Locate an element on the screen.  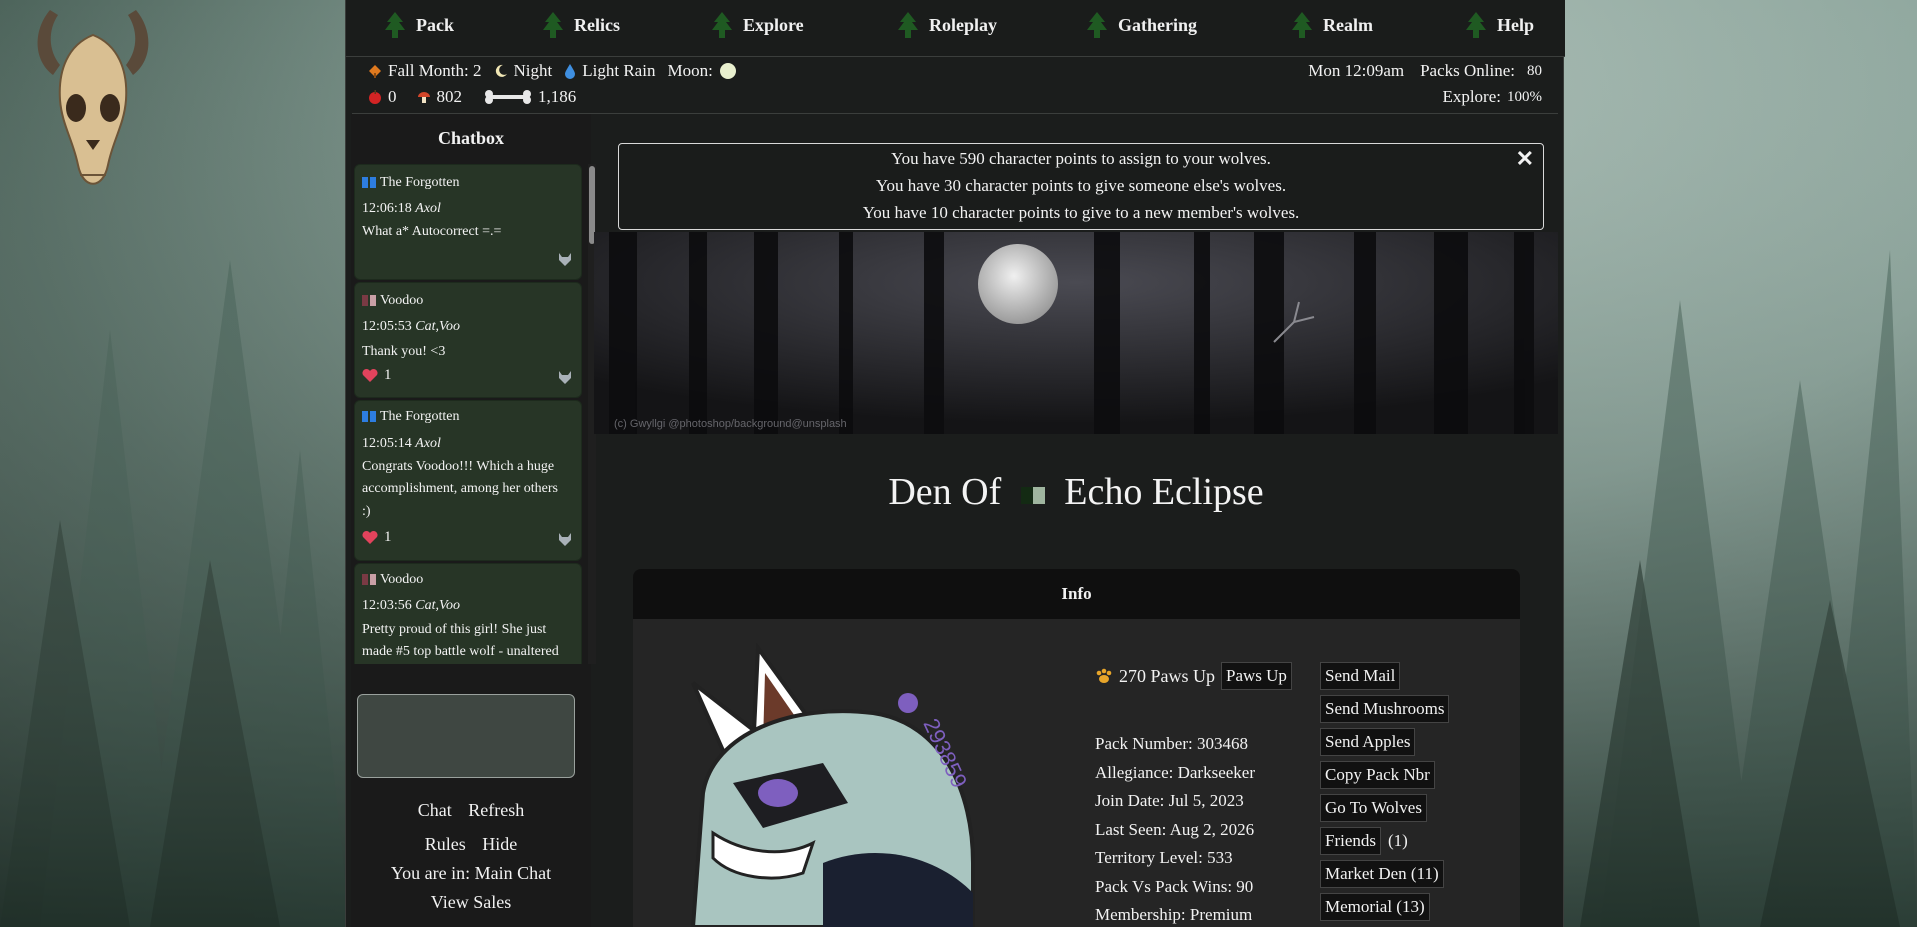
nav-label: Realm is located at coordinates (1348, 24).